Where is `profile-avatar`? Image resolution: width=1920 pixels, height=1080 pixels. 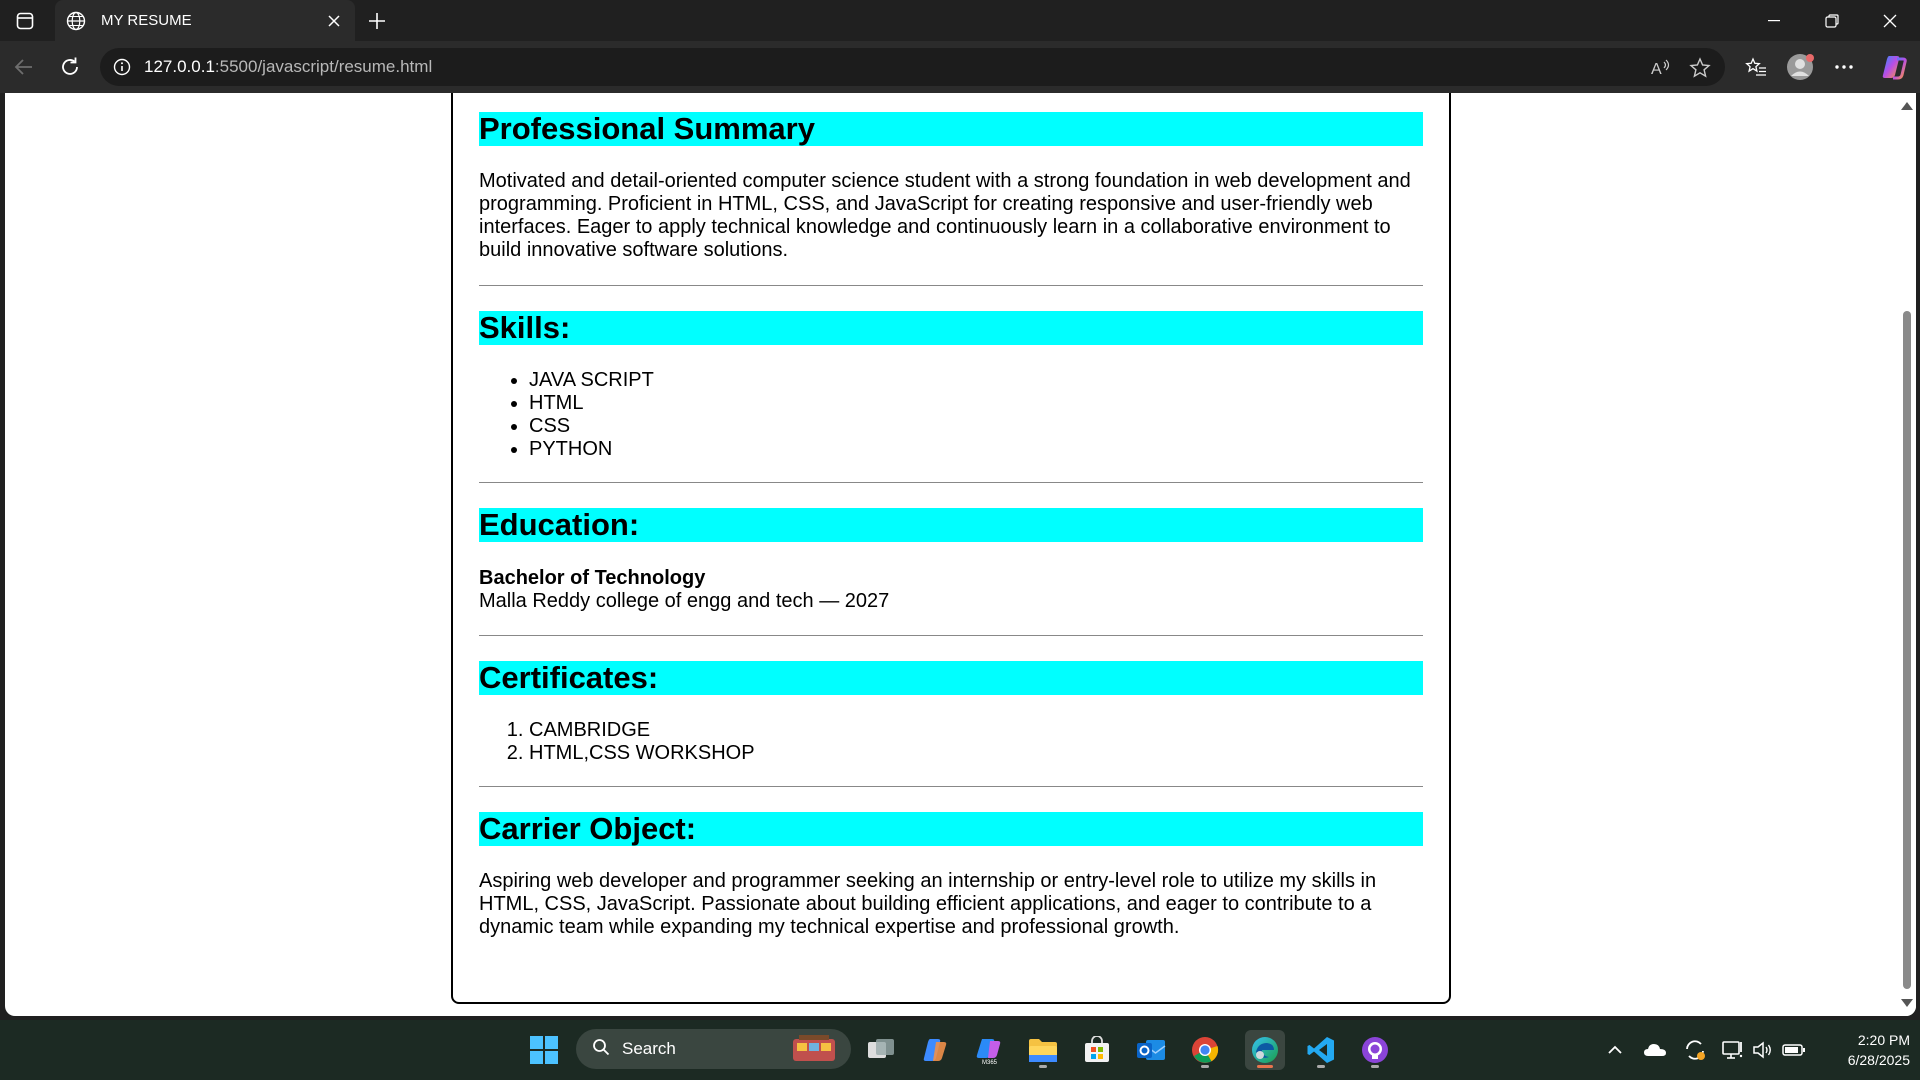
profile-avatar is located at coordinates (1800, 67).